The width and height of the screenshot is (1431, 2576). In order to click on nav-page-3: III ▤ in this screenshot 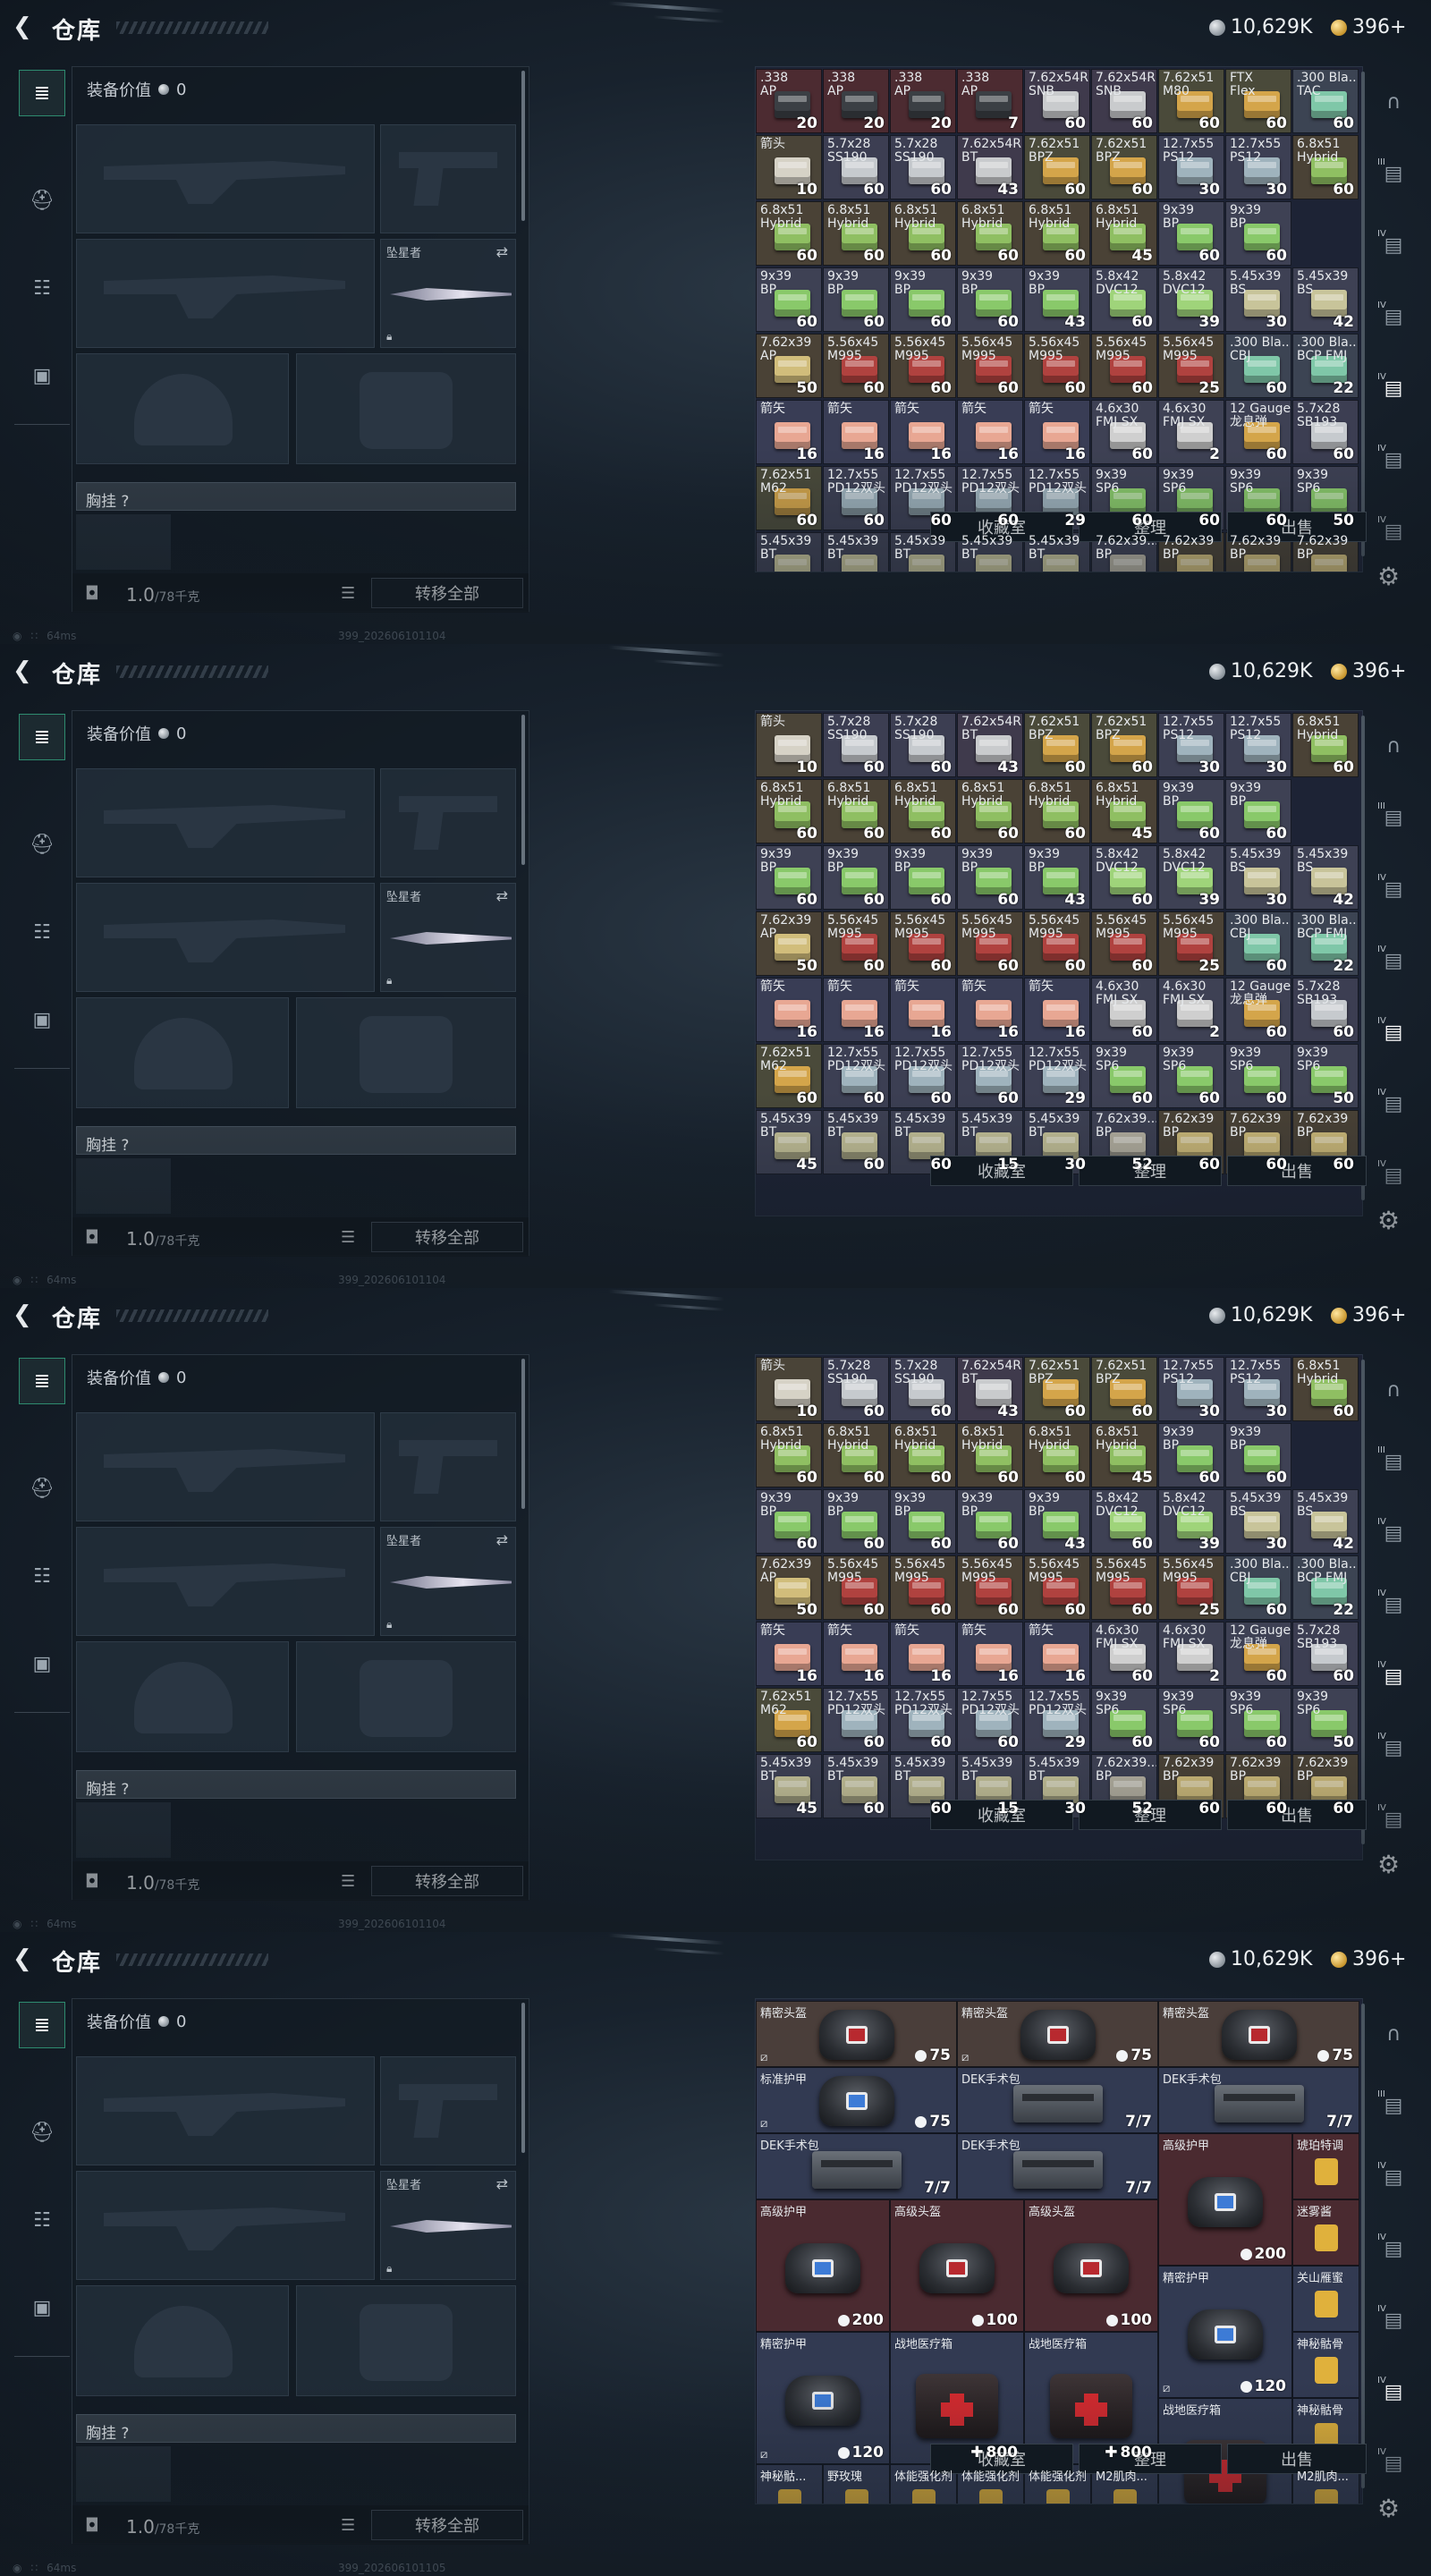, I will do `click(1394, 1461)`.